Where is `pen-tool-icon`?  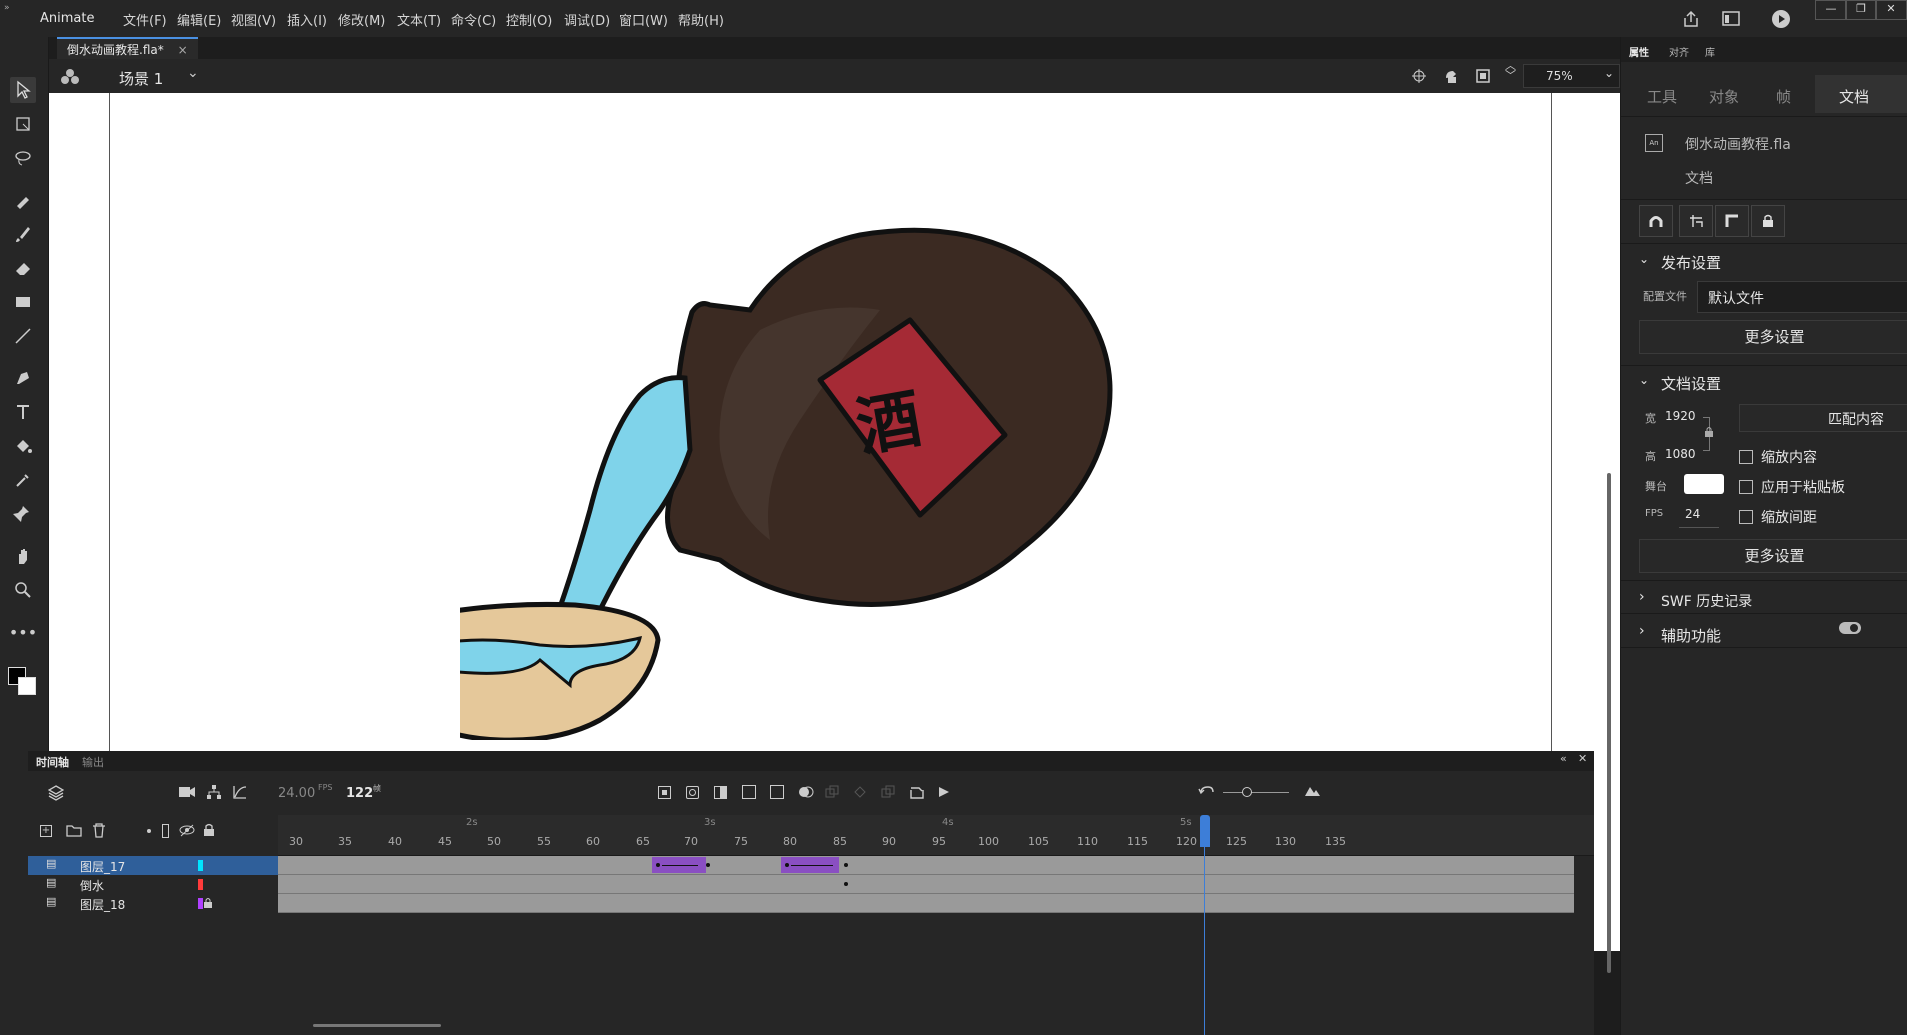
pen-tool-icon is located at coordinates (23, 378).